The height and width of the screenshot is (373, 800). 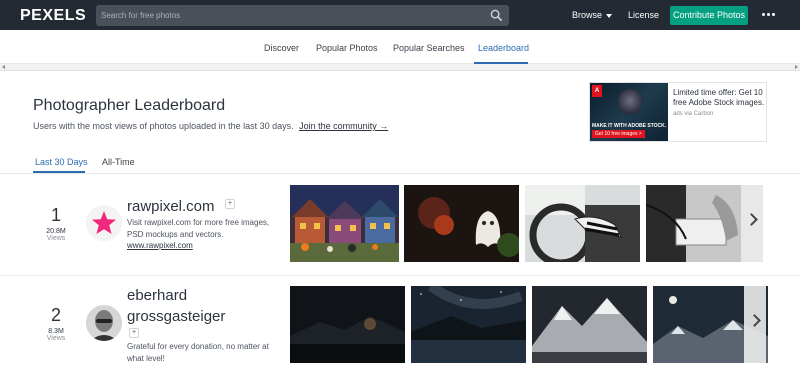 What do you see at coordinates (609, 15) in the screenshot?
I see `caret-down-icon` at bounding box center [609, 15].